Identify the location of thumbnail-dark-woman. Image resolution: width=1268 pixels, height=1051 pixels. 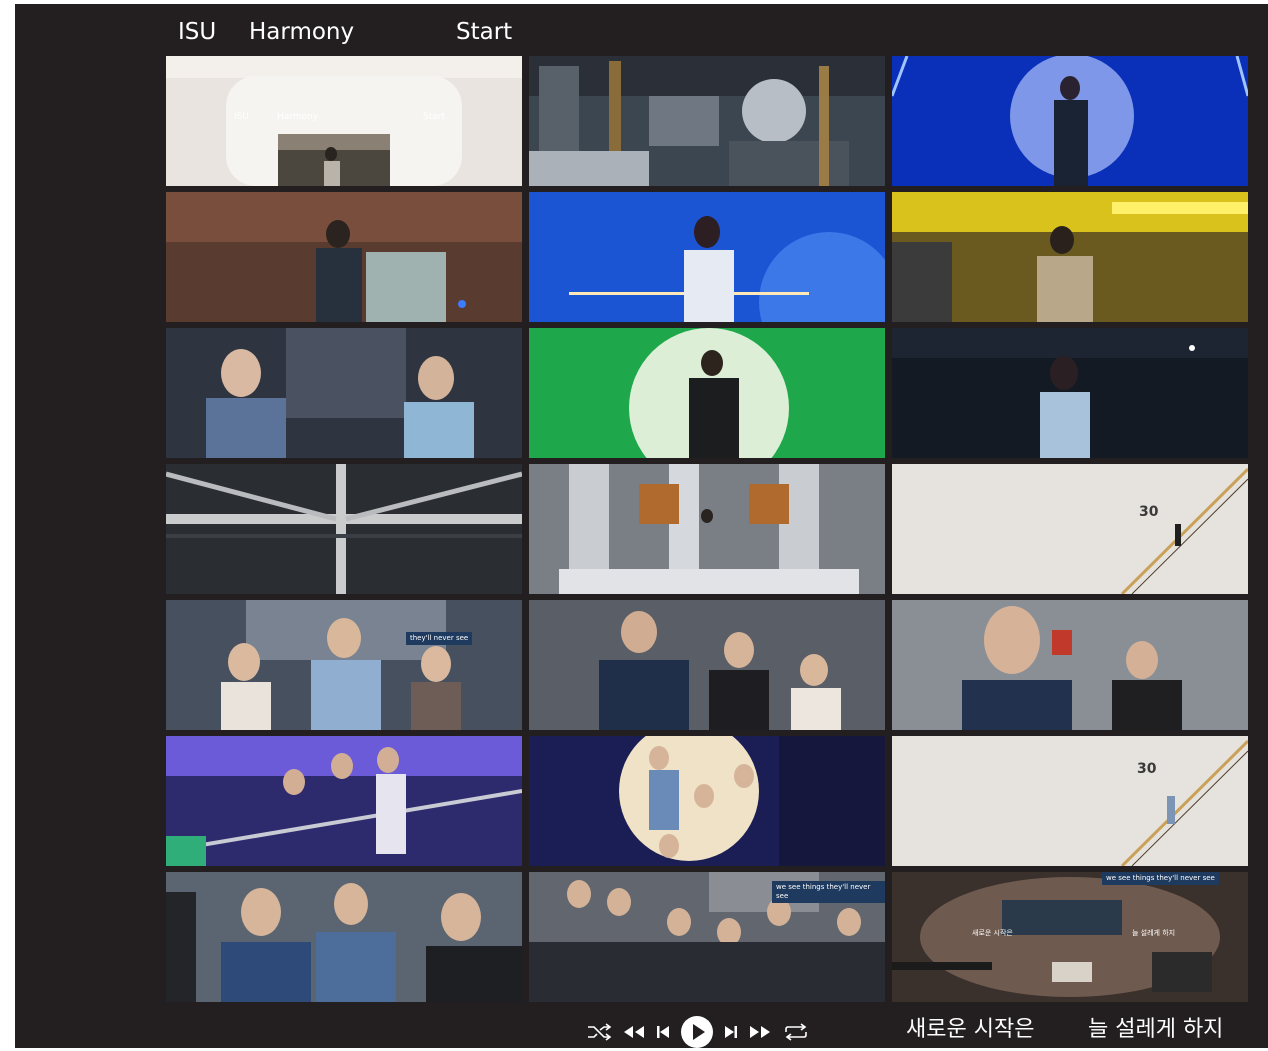
(1070, 393).